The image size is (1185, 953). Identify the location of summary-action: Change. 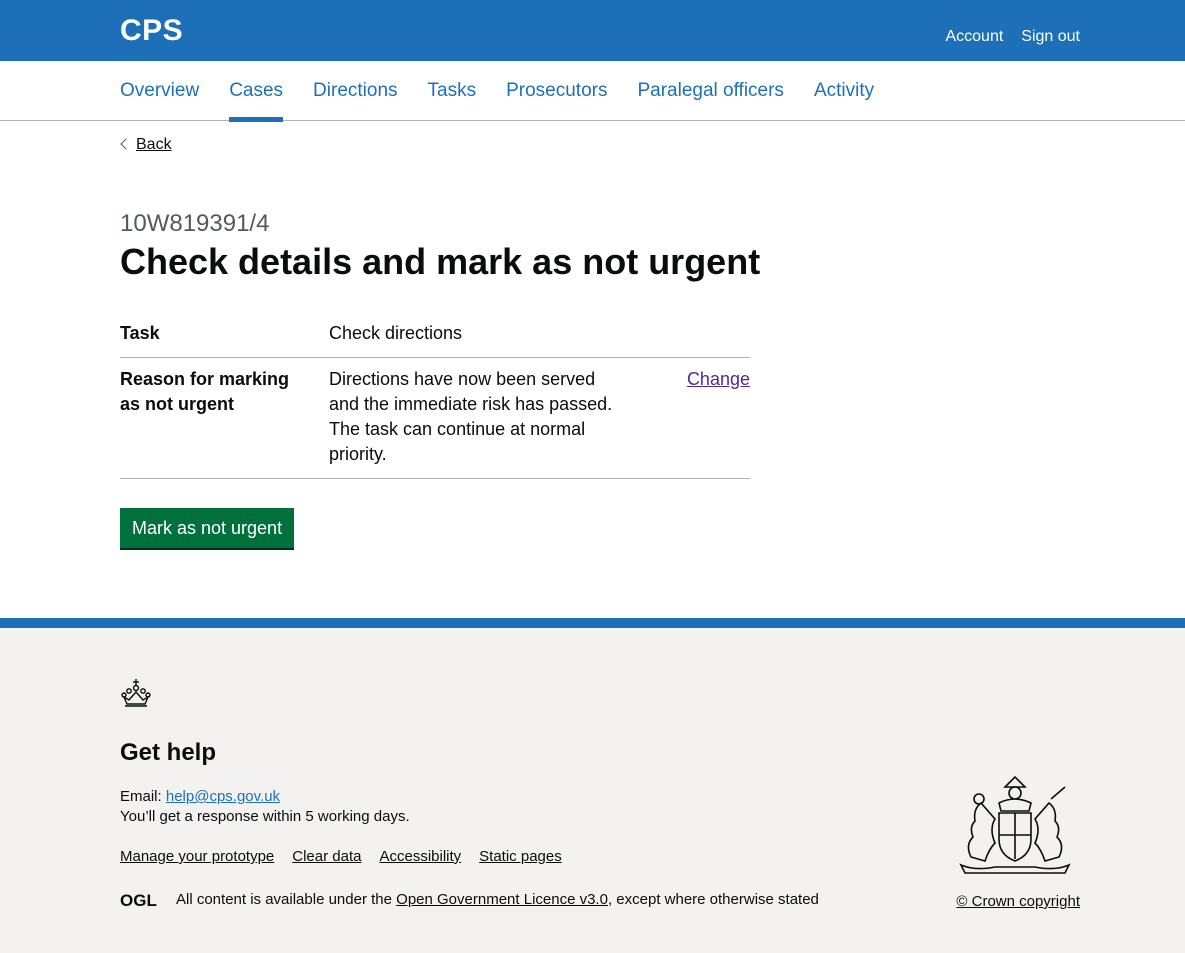
(689, 417).